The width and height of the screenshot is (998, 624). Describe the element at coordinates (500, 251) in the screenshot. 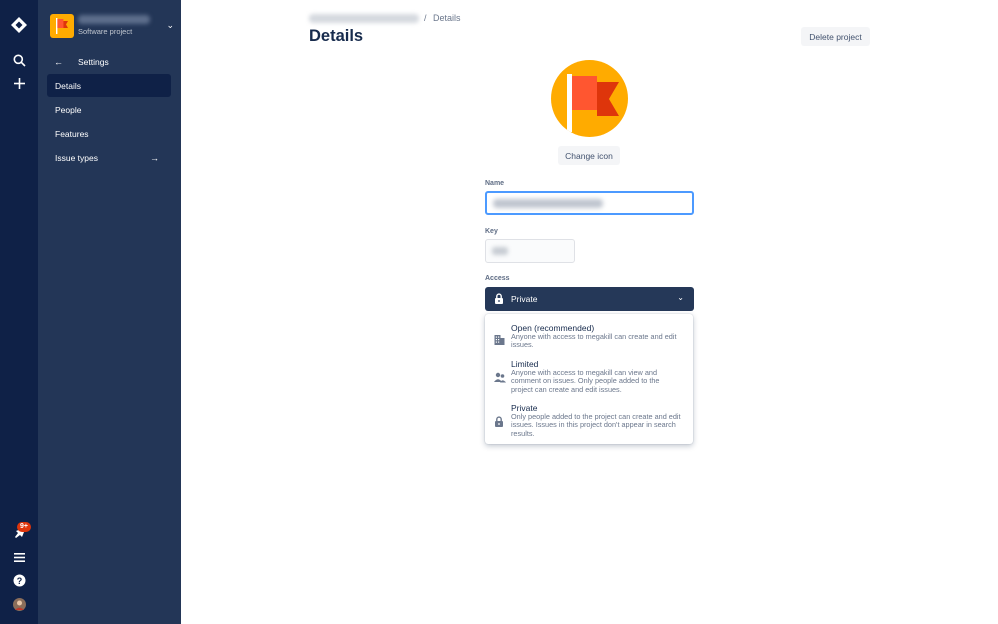

I see `key-value-redacted` at that location.